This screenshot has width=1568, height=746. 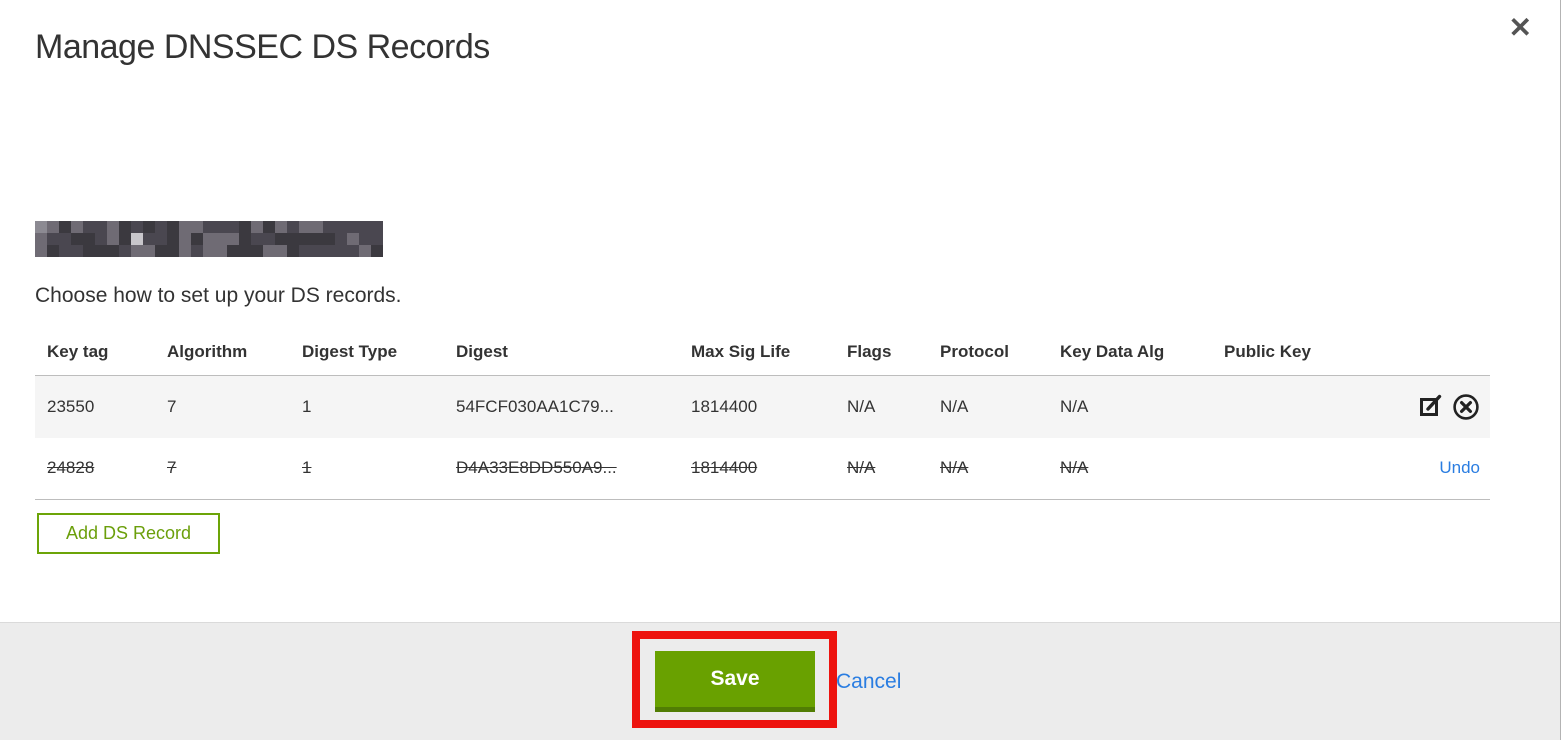 What do you see at coordinates (1417, 468) in the screenshot?
I see `cell-actions: Undo` at bounding box center [1417, 468].